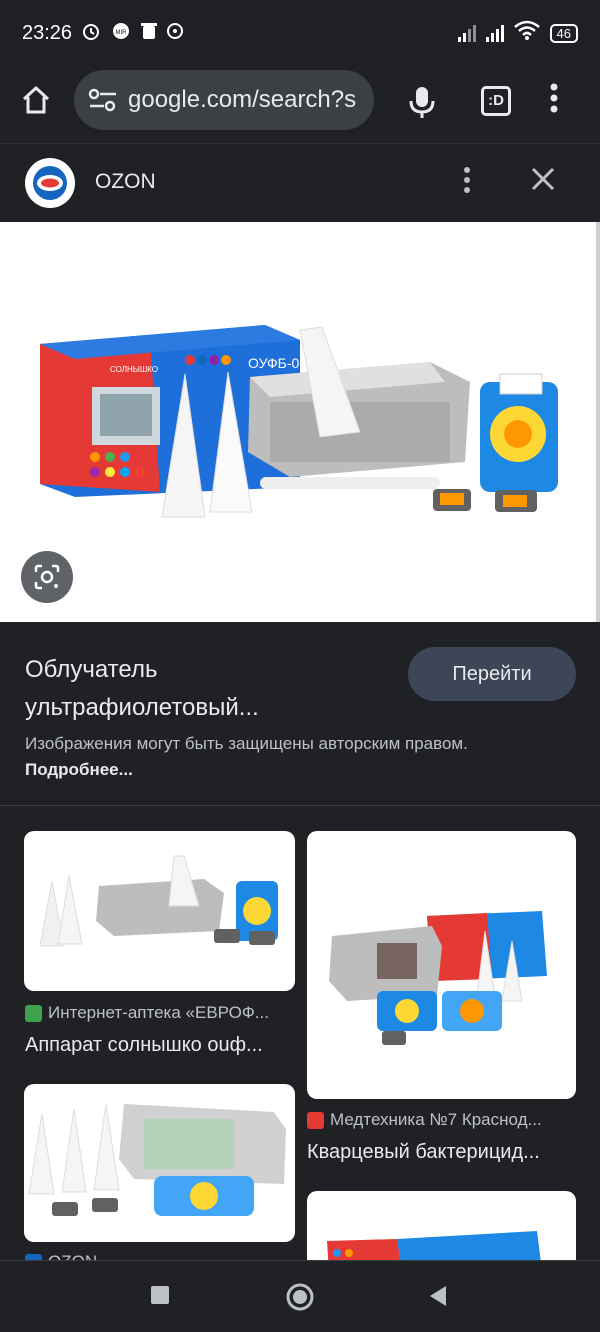 This screenshot has height=1332, width=600. Describe the element at coordinates (91, 33) in the screenshot. I see `alarm-icon` at that location.